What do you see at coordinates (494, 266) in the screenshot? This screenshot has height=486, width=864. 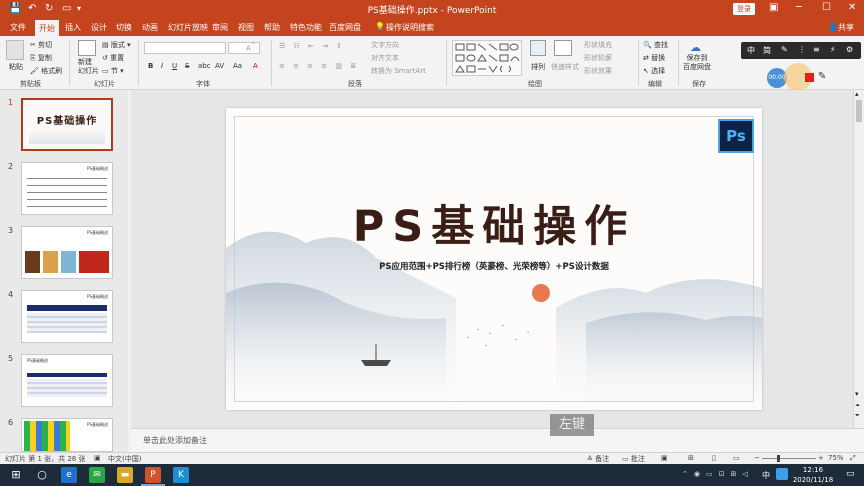 I see `slide-subtitle: PS应用范围+PS排行榜（英豪榜、光荣榜等）+PS设计数据` at bounding box center [494, 266].